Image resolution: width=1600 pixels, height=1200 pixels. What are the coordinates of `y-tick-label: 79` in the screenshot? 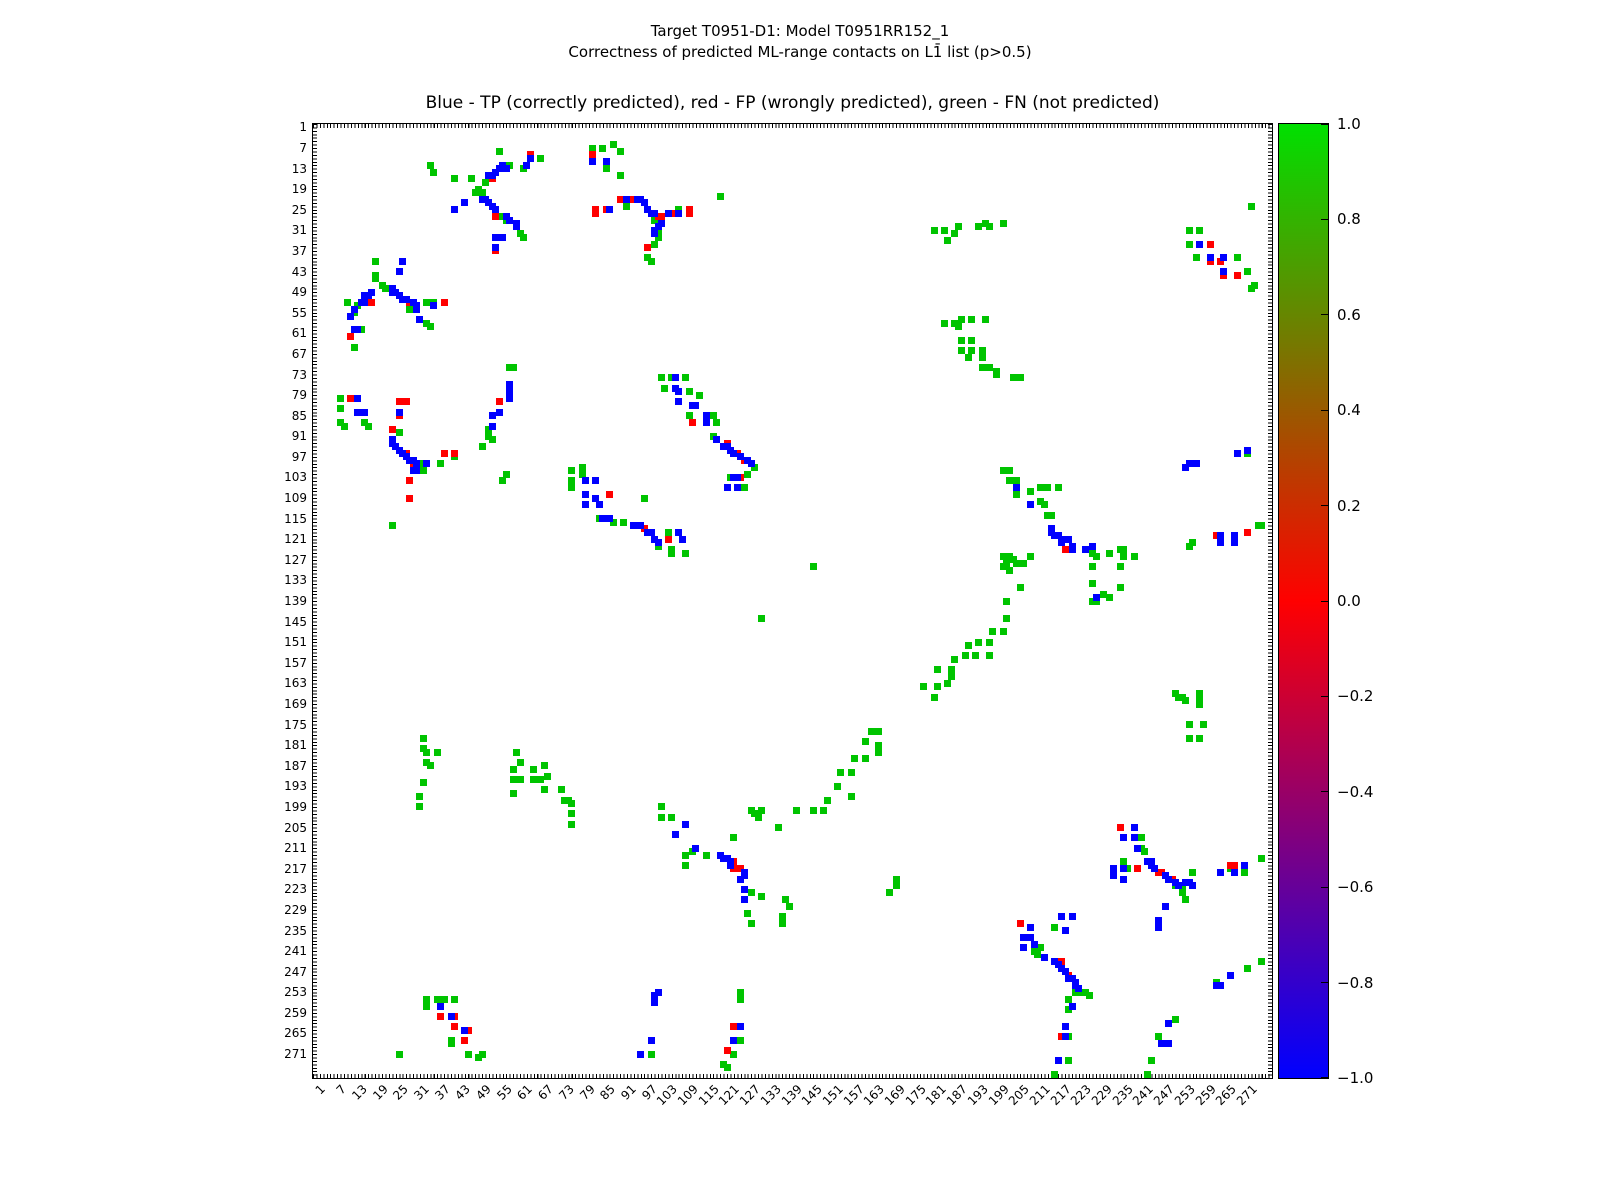 It's located at (299, 395).